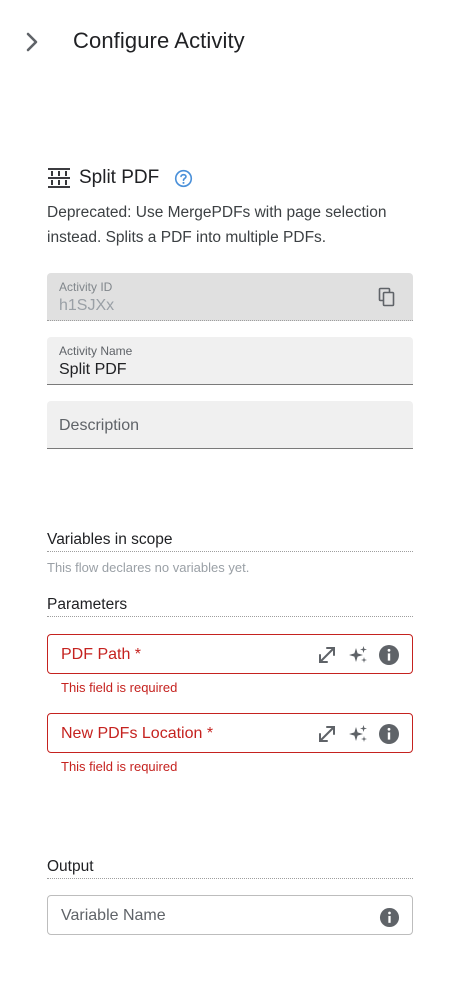 This screenshot has height=1000, width=470. I want to click on new-pdfs-location-field-icons, so click(358, 734).